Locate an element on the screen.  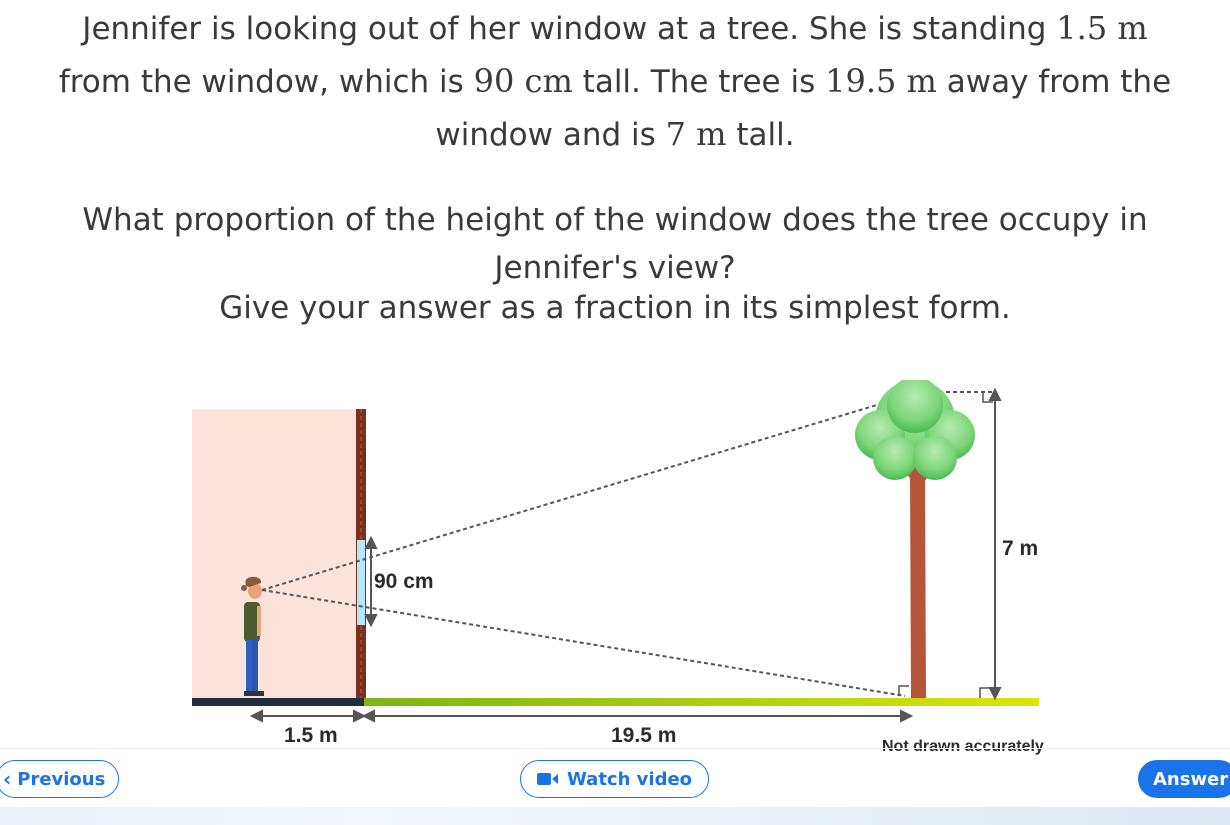
divider is located at coordinates (615, 748).